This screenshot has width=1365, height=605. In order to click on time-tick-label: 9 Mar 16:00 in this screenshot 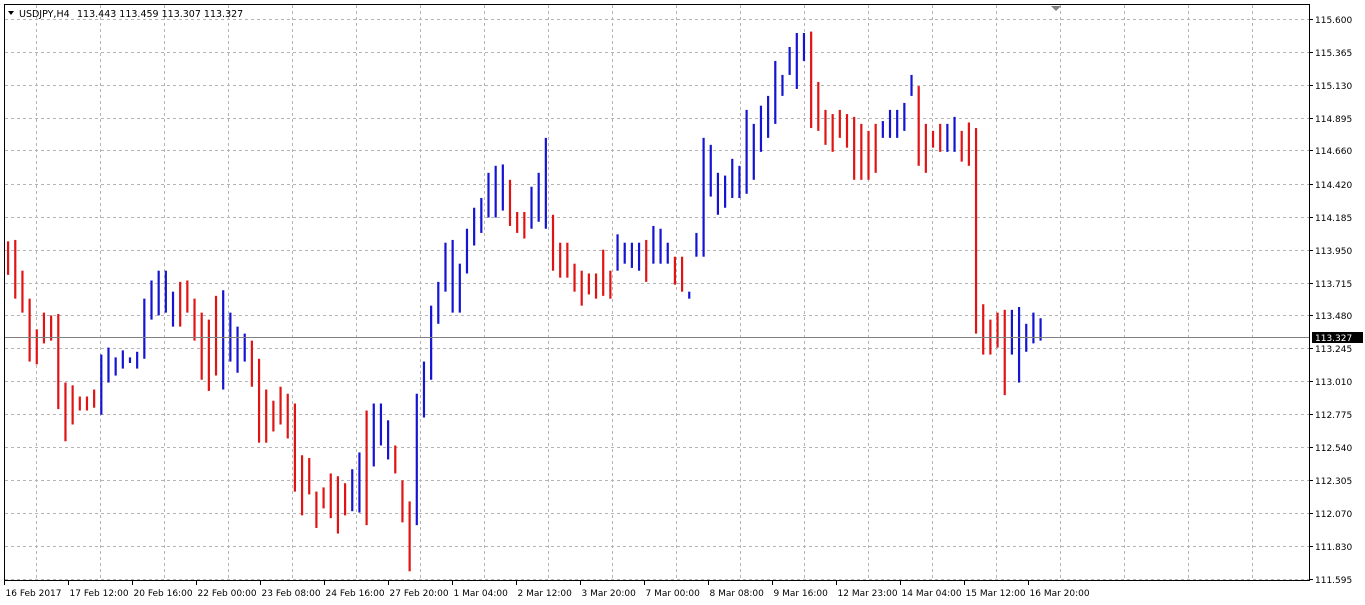, I will do `click(801, 594)`.